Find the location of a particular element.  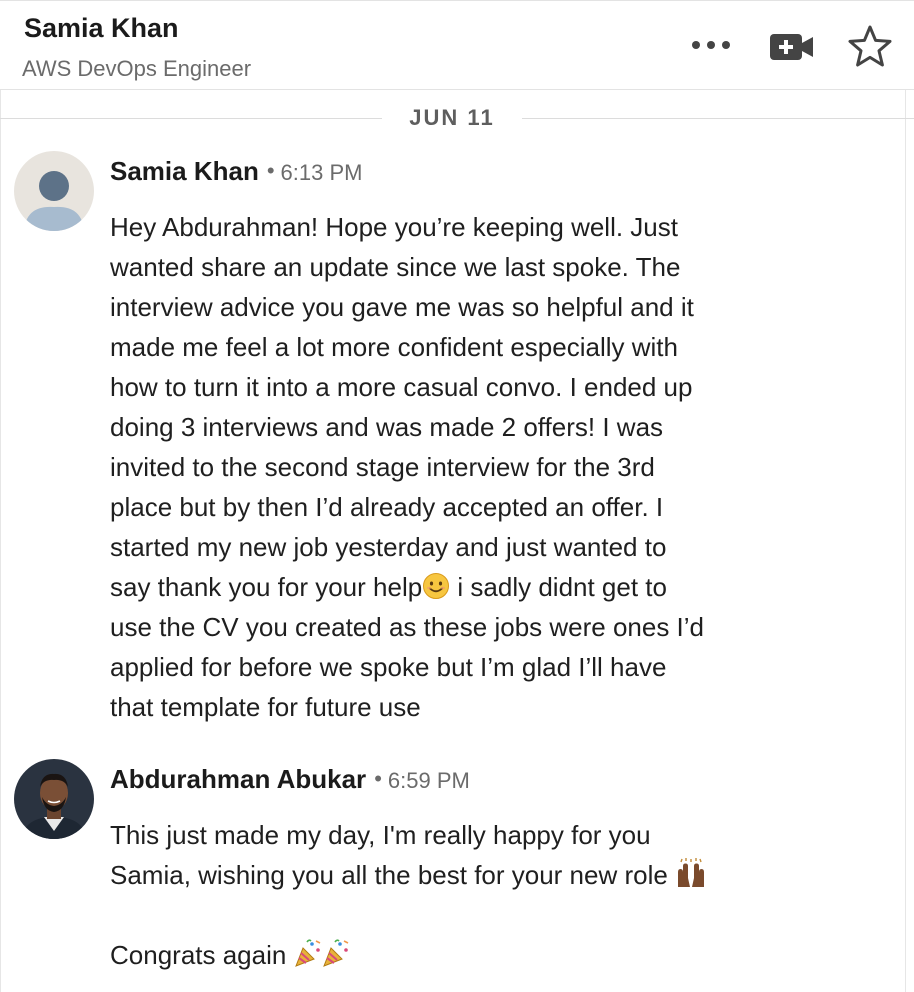

profile-photo-avatar is located at coordinates (54, 799).